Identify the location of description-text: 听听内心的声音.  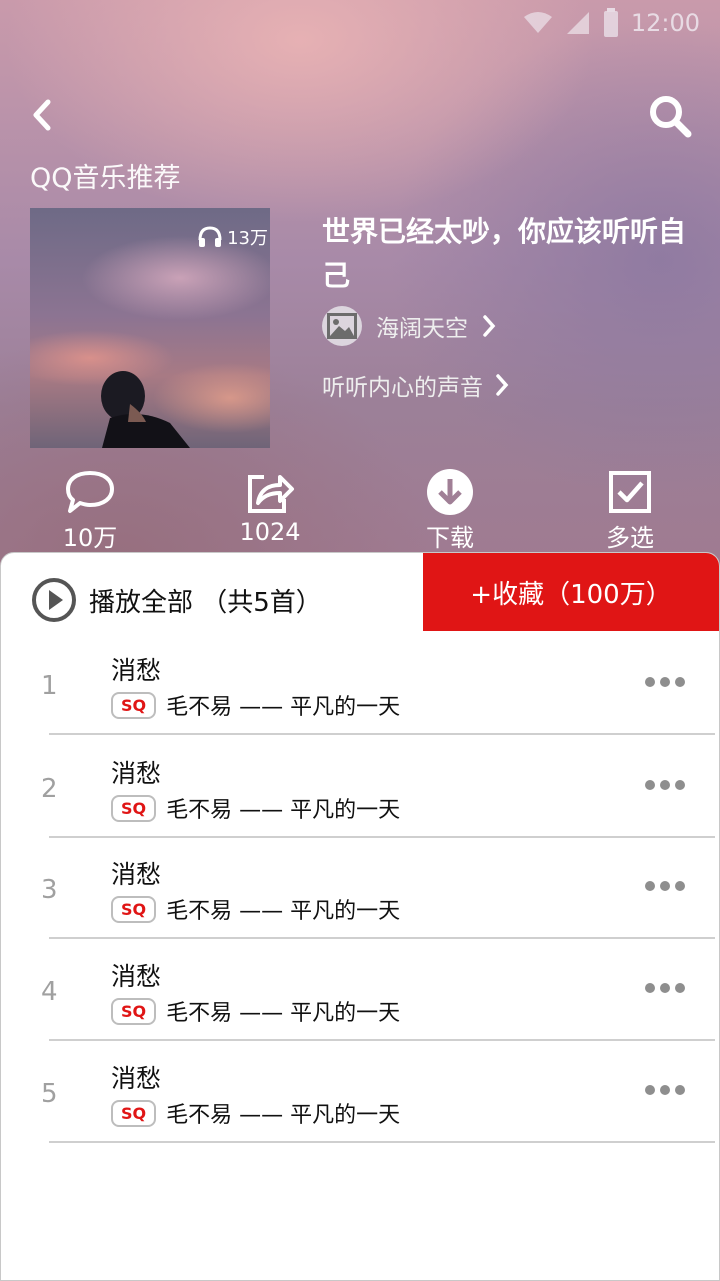
(402, 388).